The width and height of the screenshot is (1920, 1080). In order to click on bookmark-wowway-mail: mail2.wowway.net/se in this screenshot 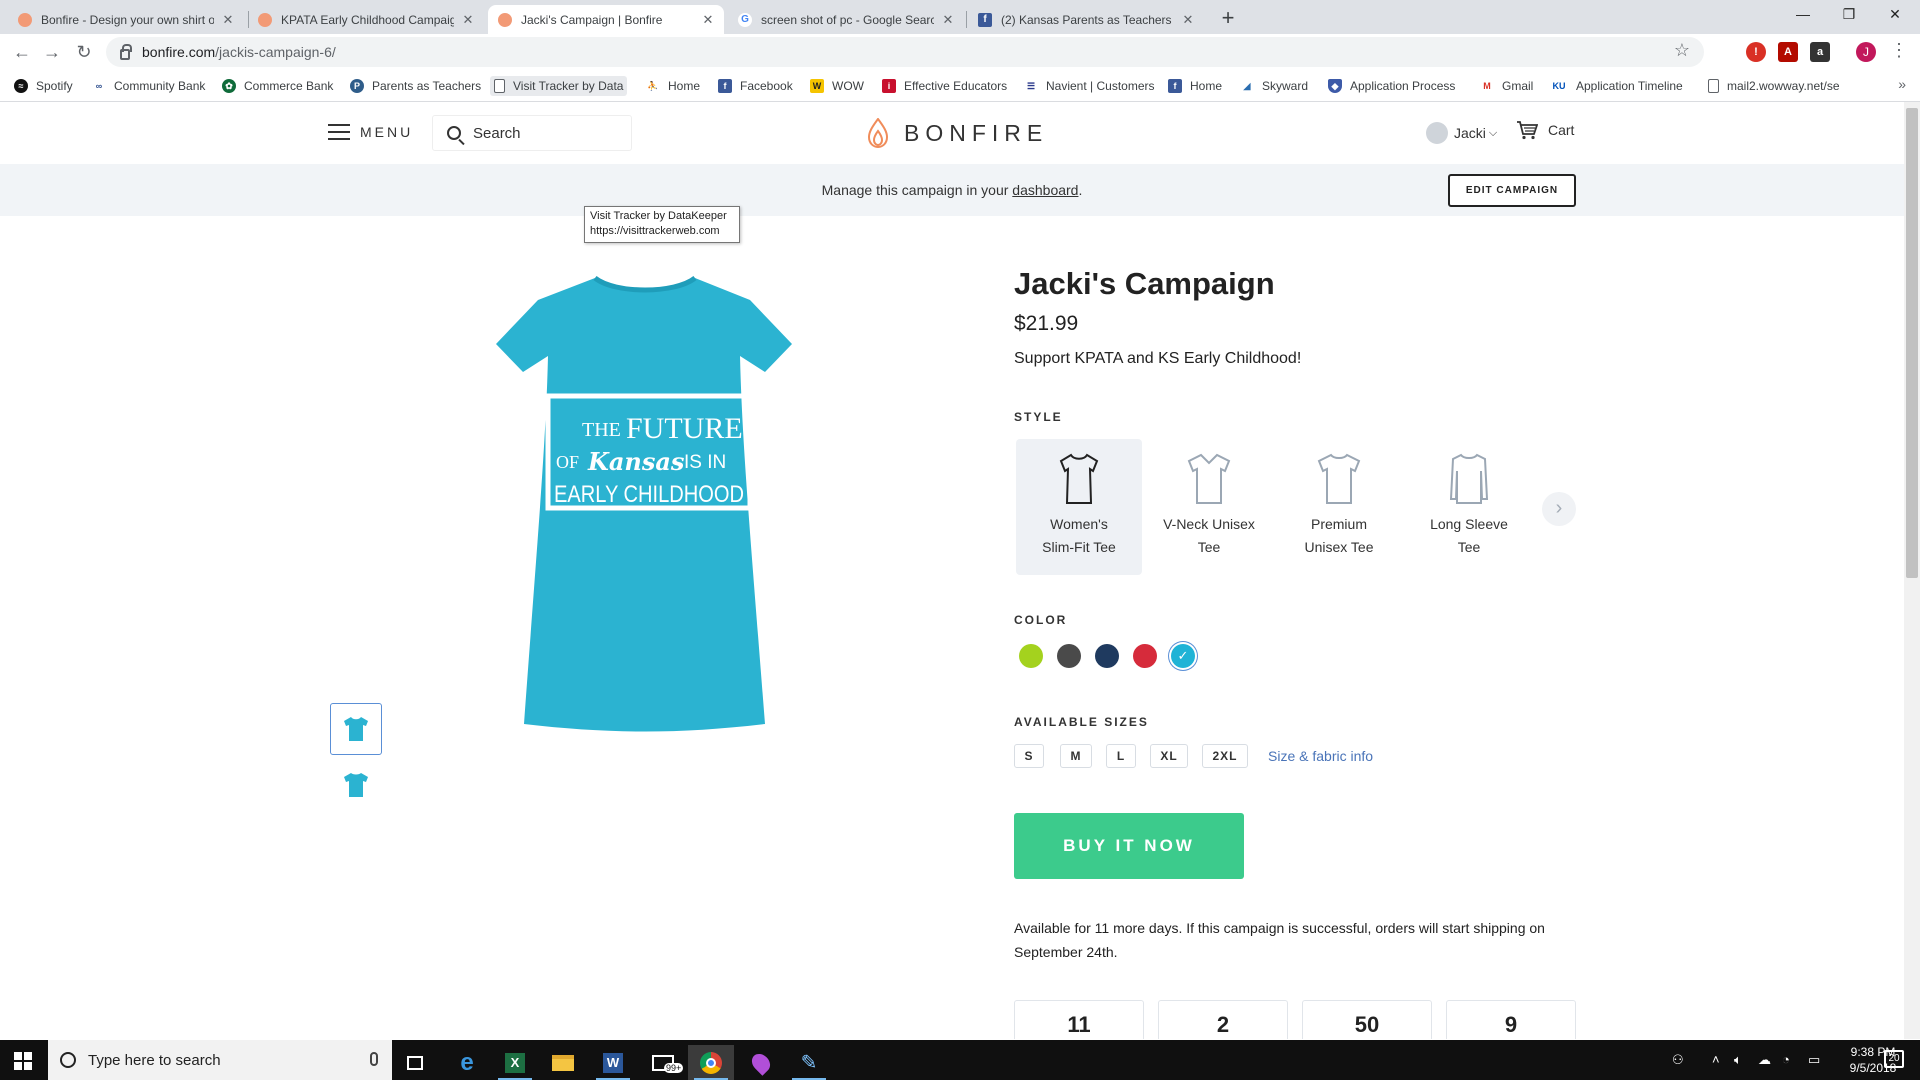, I will do `click(1774, 86)`.